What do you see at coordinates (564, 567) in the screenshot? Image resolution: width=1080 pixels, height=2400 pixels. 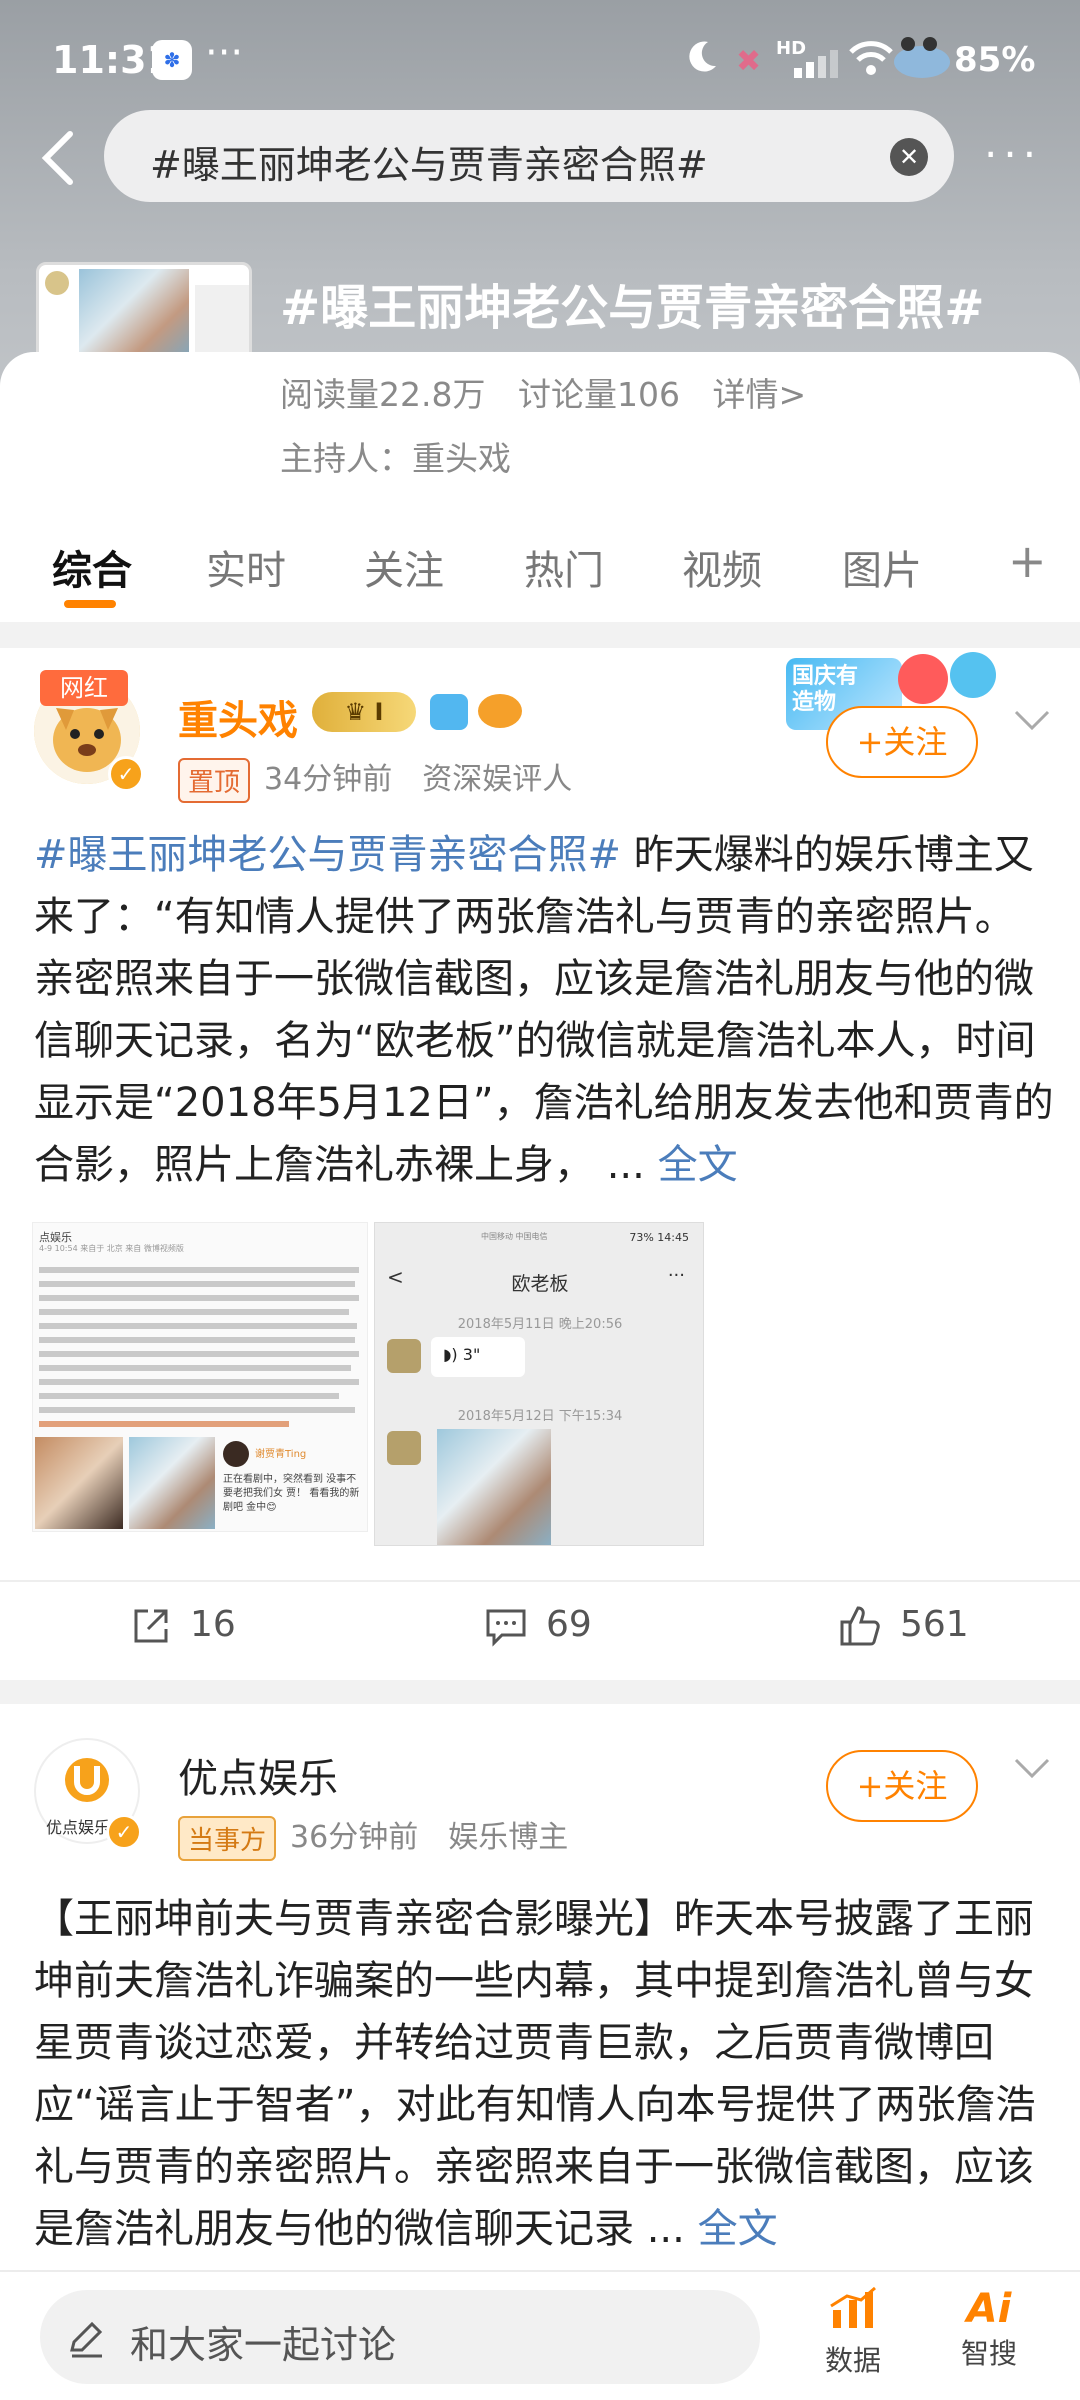 I see `tab-hot: 热门` at bounding box center [564, 567].